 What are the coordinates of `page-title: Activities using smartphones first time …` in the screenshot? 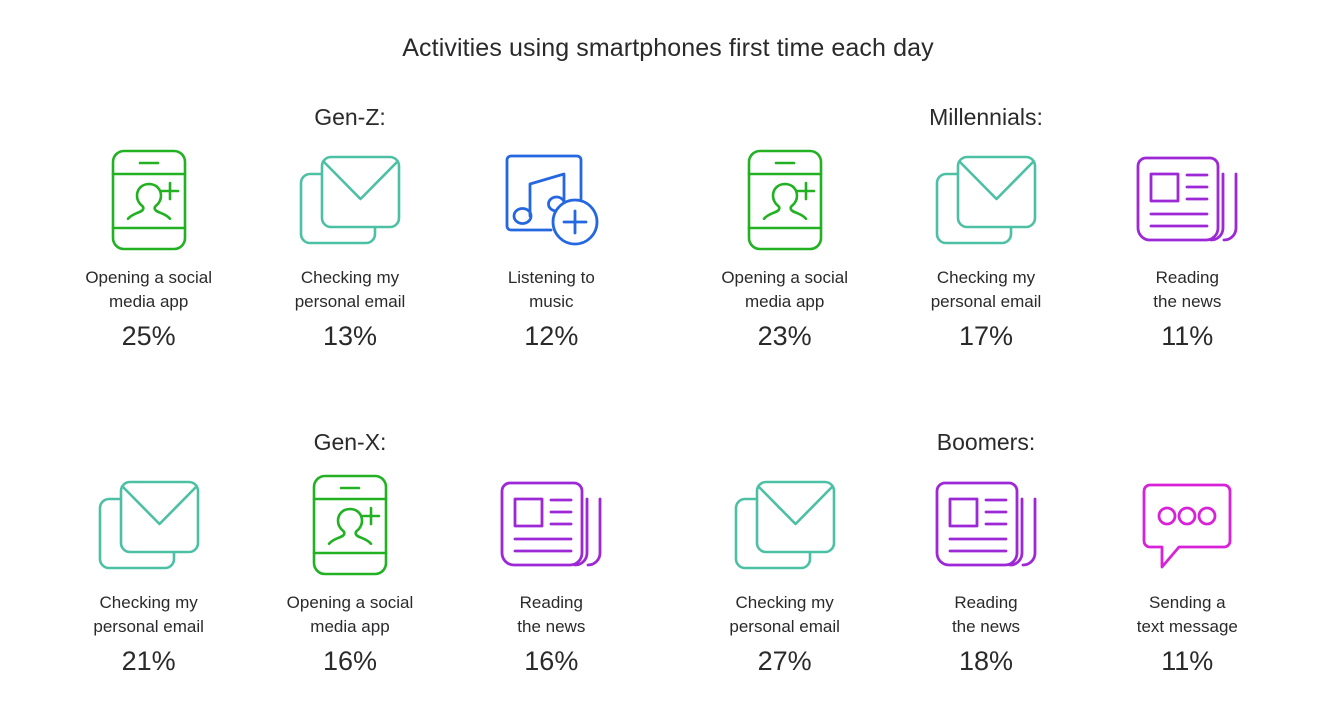 It's located at (668, 48).